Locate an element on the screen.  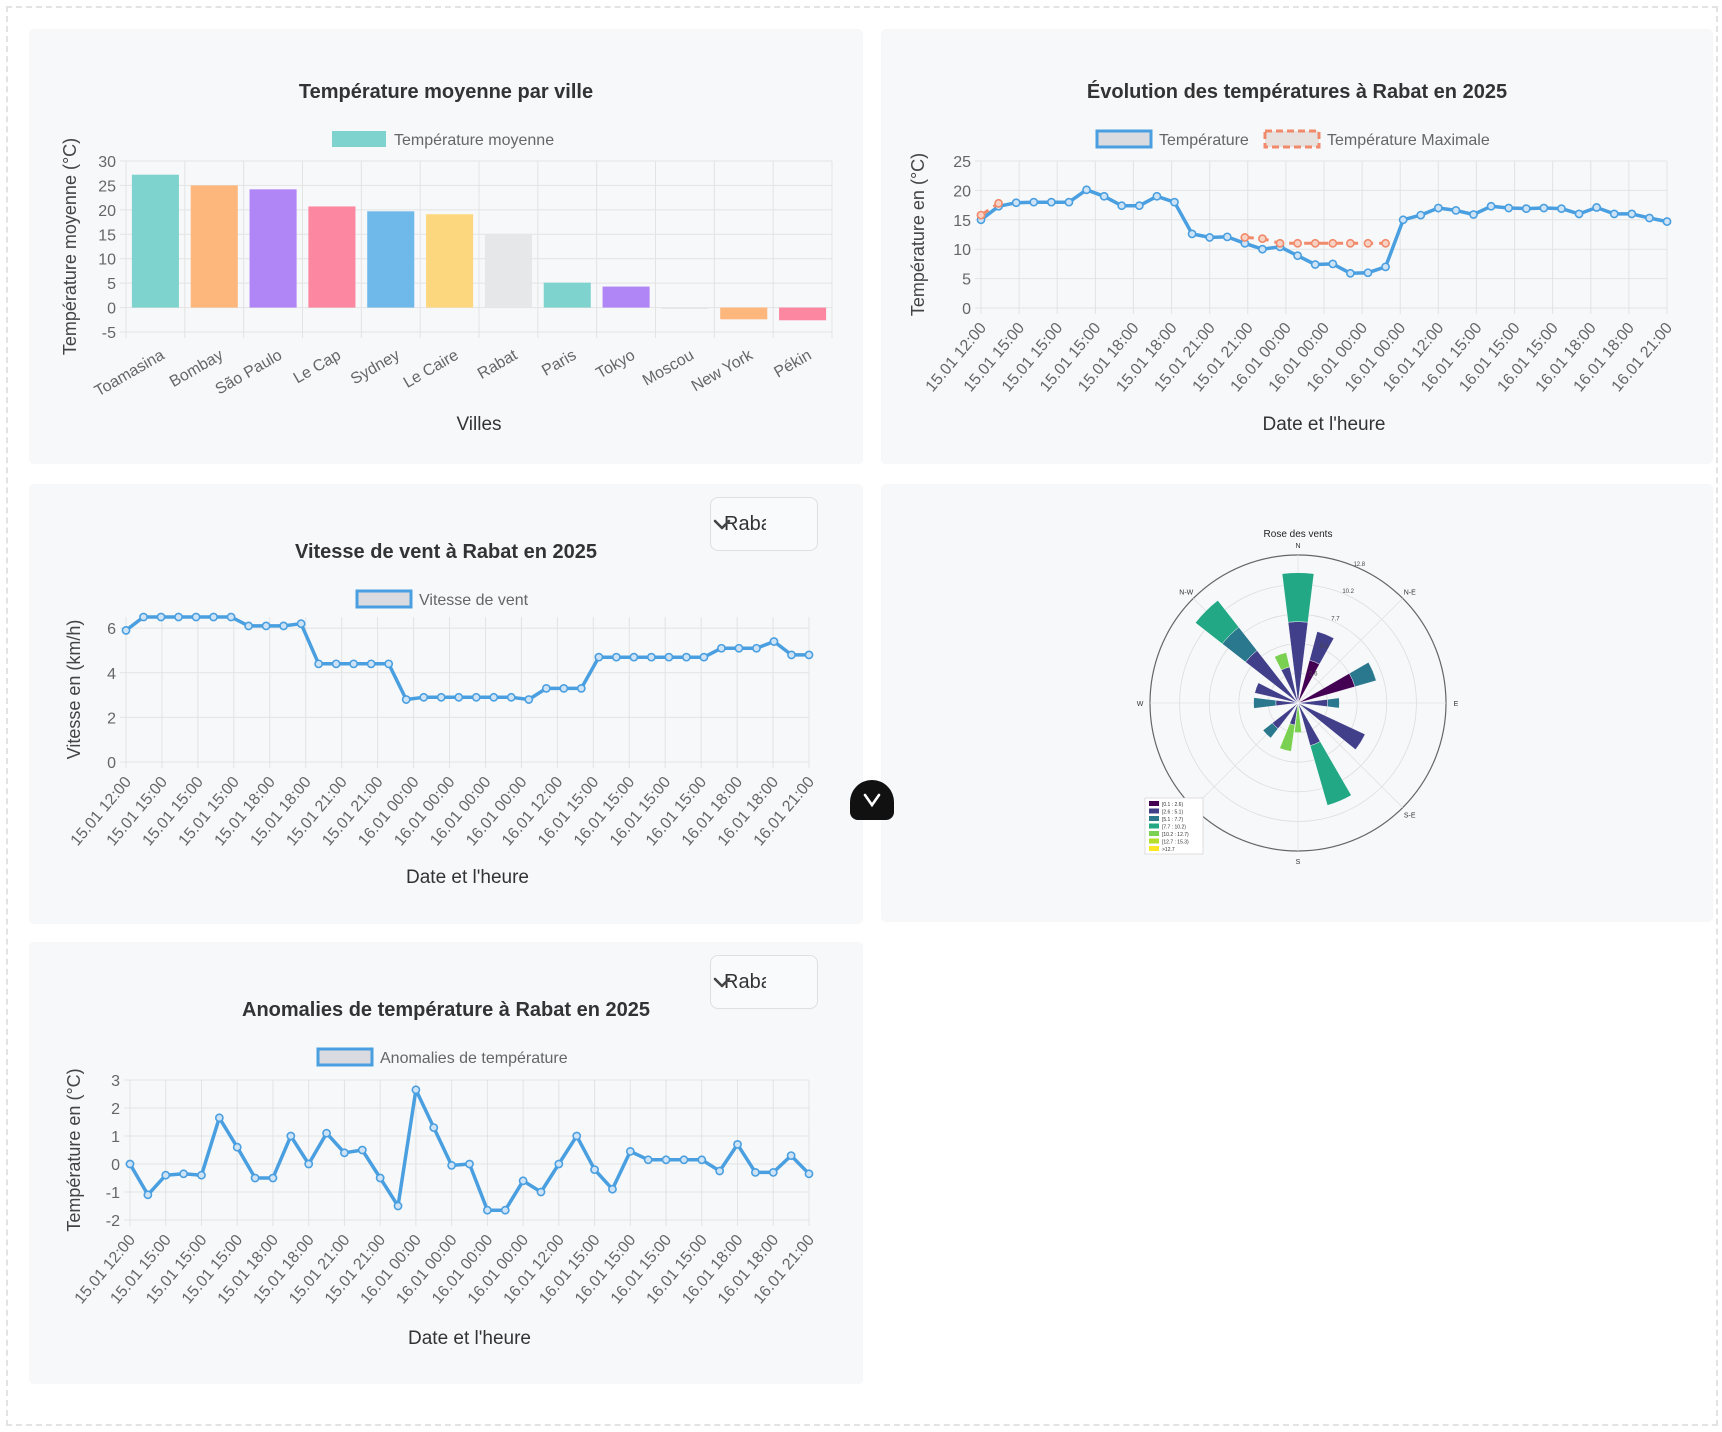
x-axis-label: Villes is located at coordinates (478, 424).